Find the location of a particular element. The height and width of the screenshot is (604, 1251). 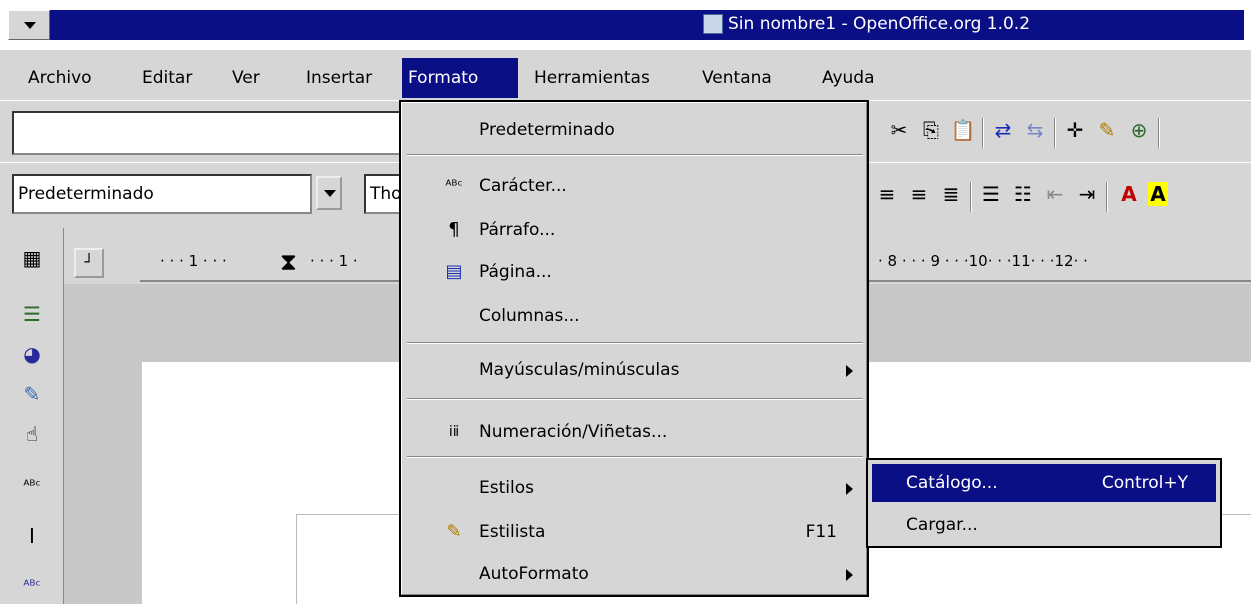

text-boundary is located at coordinates (296, 559).